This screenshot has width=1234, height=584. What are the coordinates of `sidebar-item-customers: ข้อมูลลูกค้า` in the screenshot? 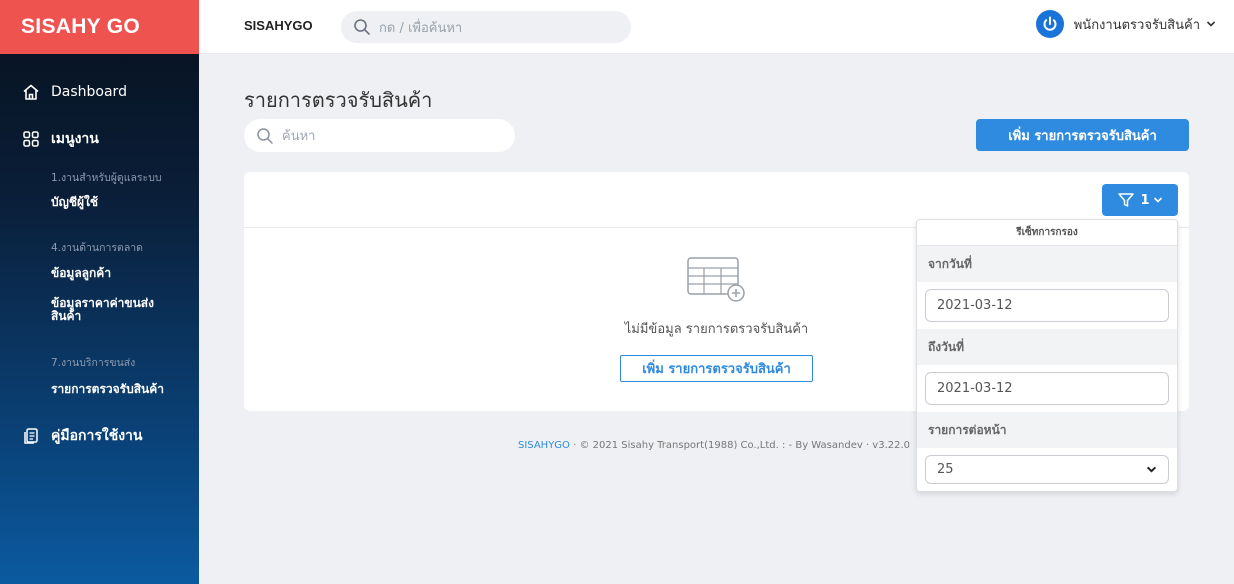 It's located at (81, 273).